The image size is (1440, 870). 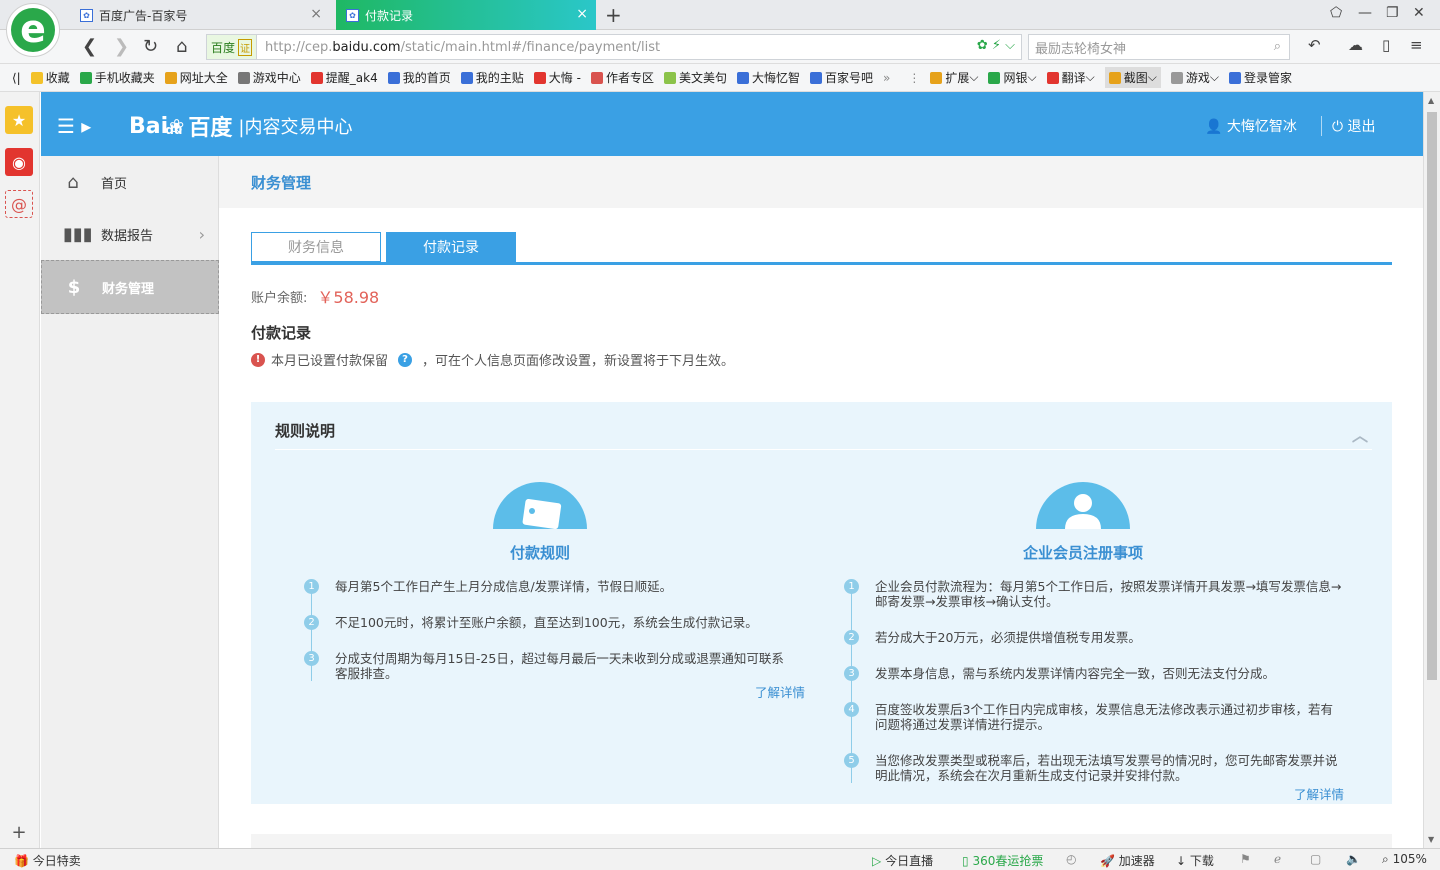 What do you see at coordinates (130, 287) in the screenshot?
I see `nav-item-finance: $ 财务管理` at bounding box center [130, 287].